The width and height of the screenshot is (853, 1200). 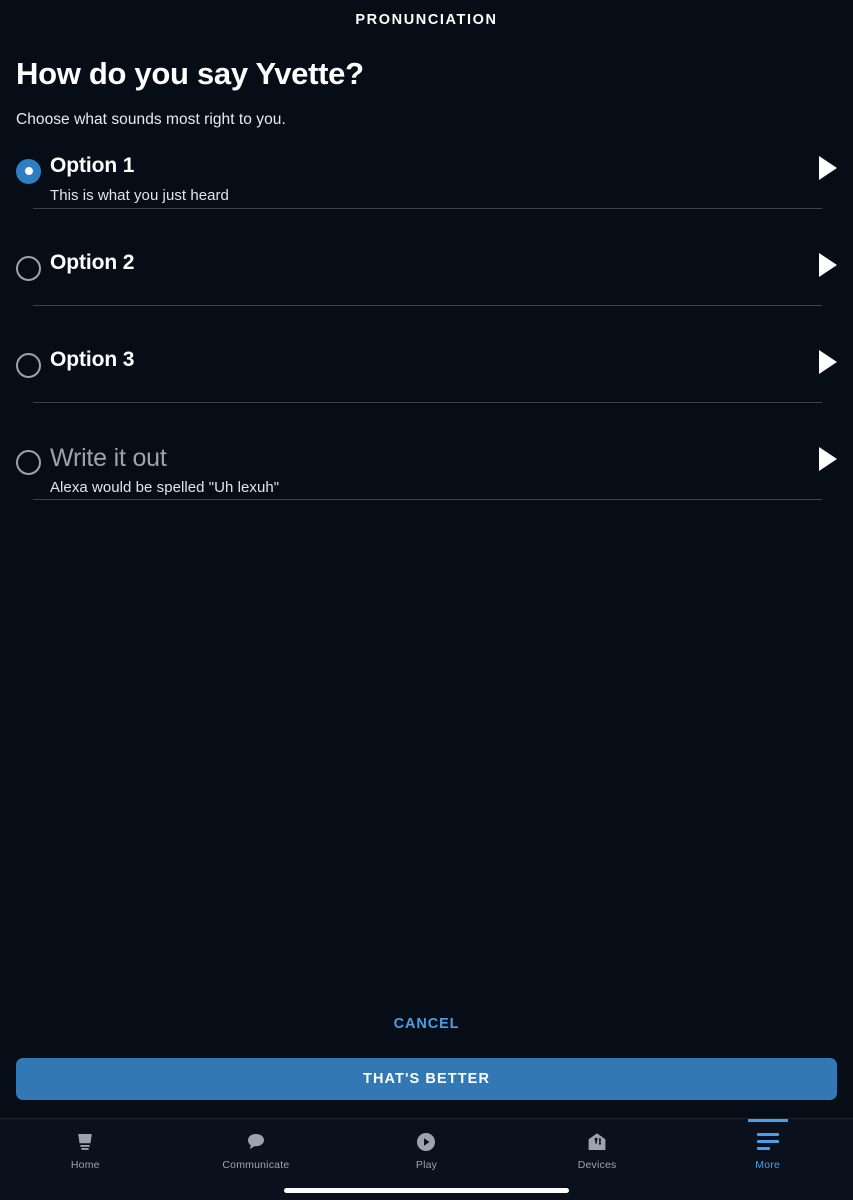 I want to click on screen-title-bar: PRONUNCIATION, so click(x=426, y=20).